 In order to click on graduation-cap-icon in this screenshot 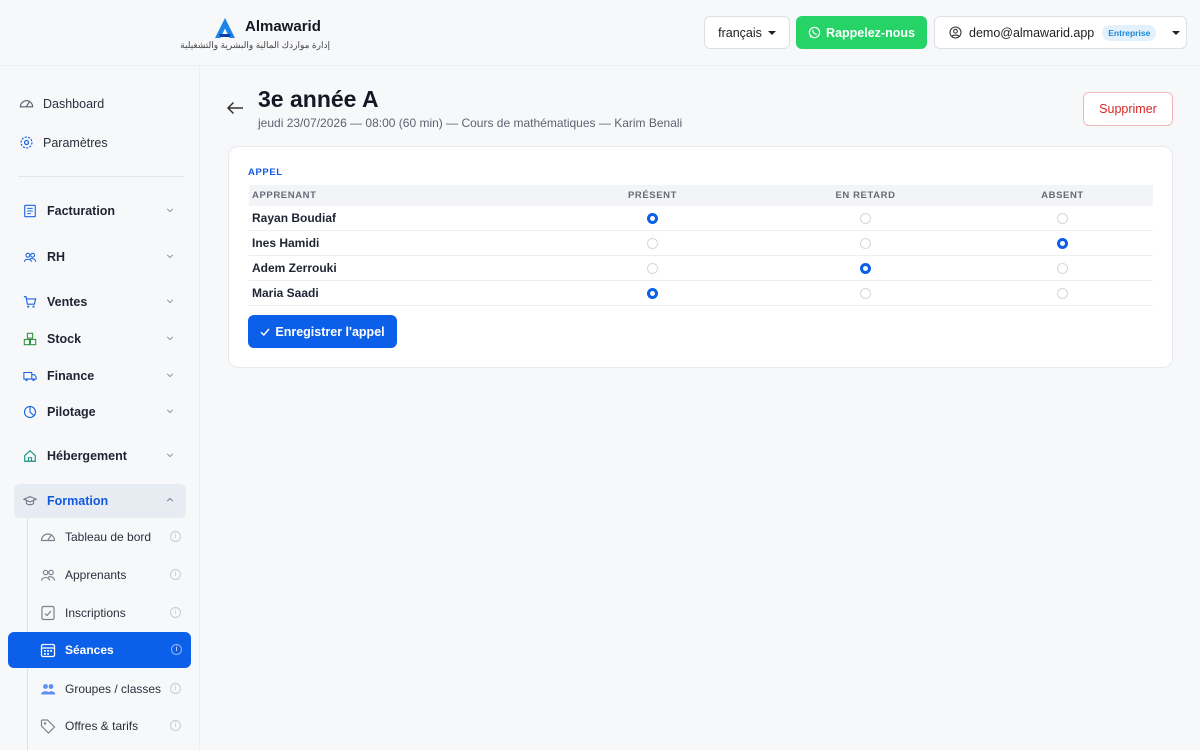, I will do `click(30, 501)`.